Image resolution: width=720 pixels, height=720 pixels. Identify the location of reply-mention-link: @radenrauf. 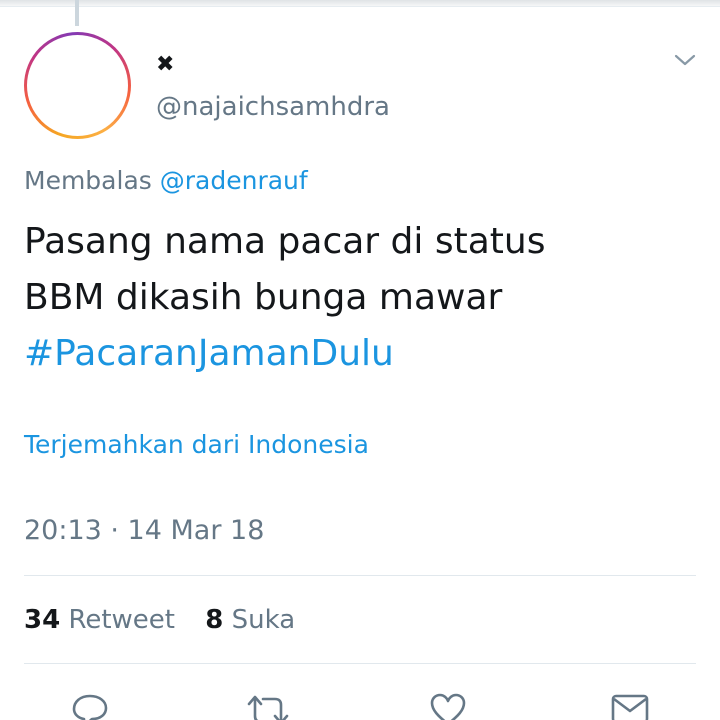
(234, 180).